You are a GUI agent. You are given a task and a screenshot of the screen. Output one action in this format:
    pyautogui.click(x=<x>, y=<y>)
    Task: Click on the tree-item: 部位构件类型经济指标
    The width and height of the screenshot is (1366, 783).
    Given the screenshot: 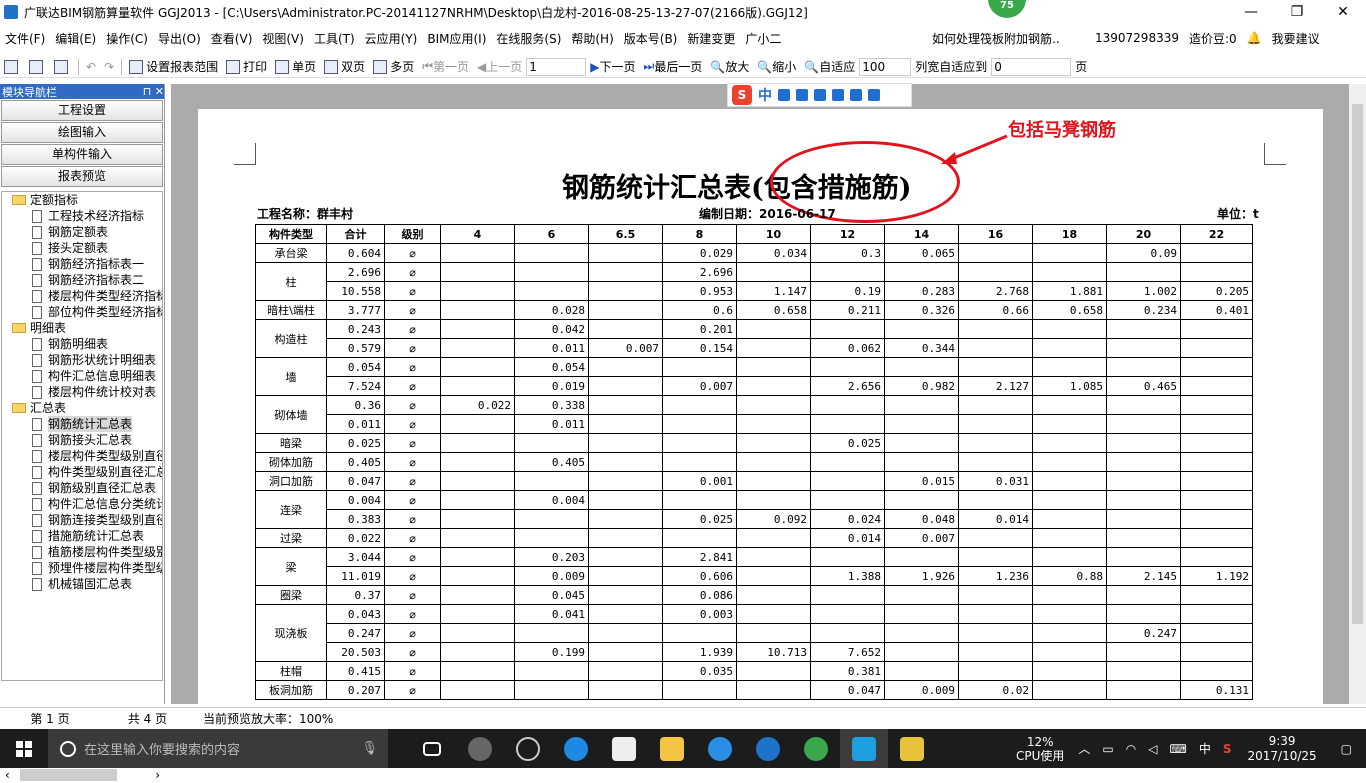 What is the action you would take?
    pyautogui.click(x=82, y=312)
    